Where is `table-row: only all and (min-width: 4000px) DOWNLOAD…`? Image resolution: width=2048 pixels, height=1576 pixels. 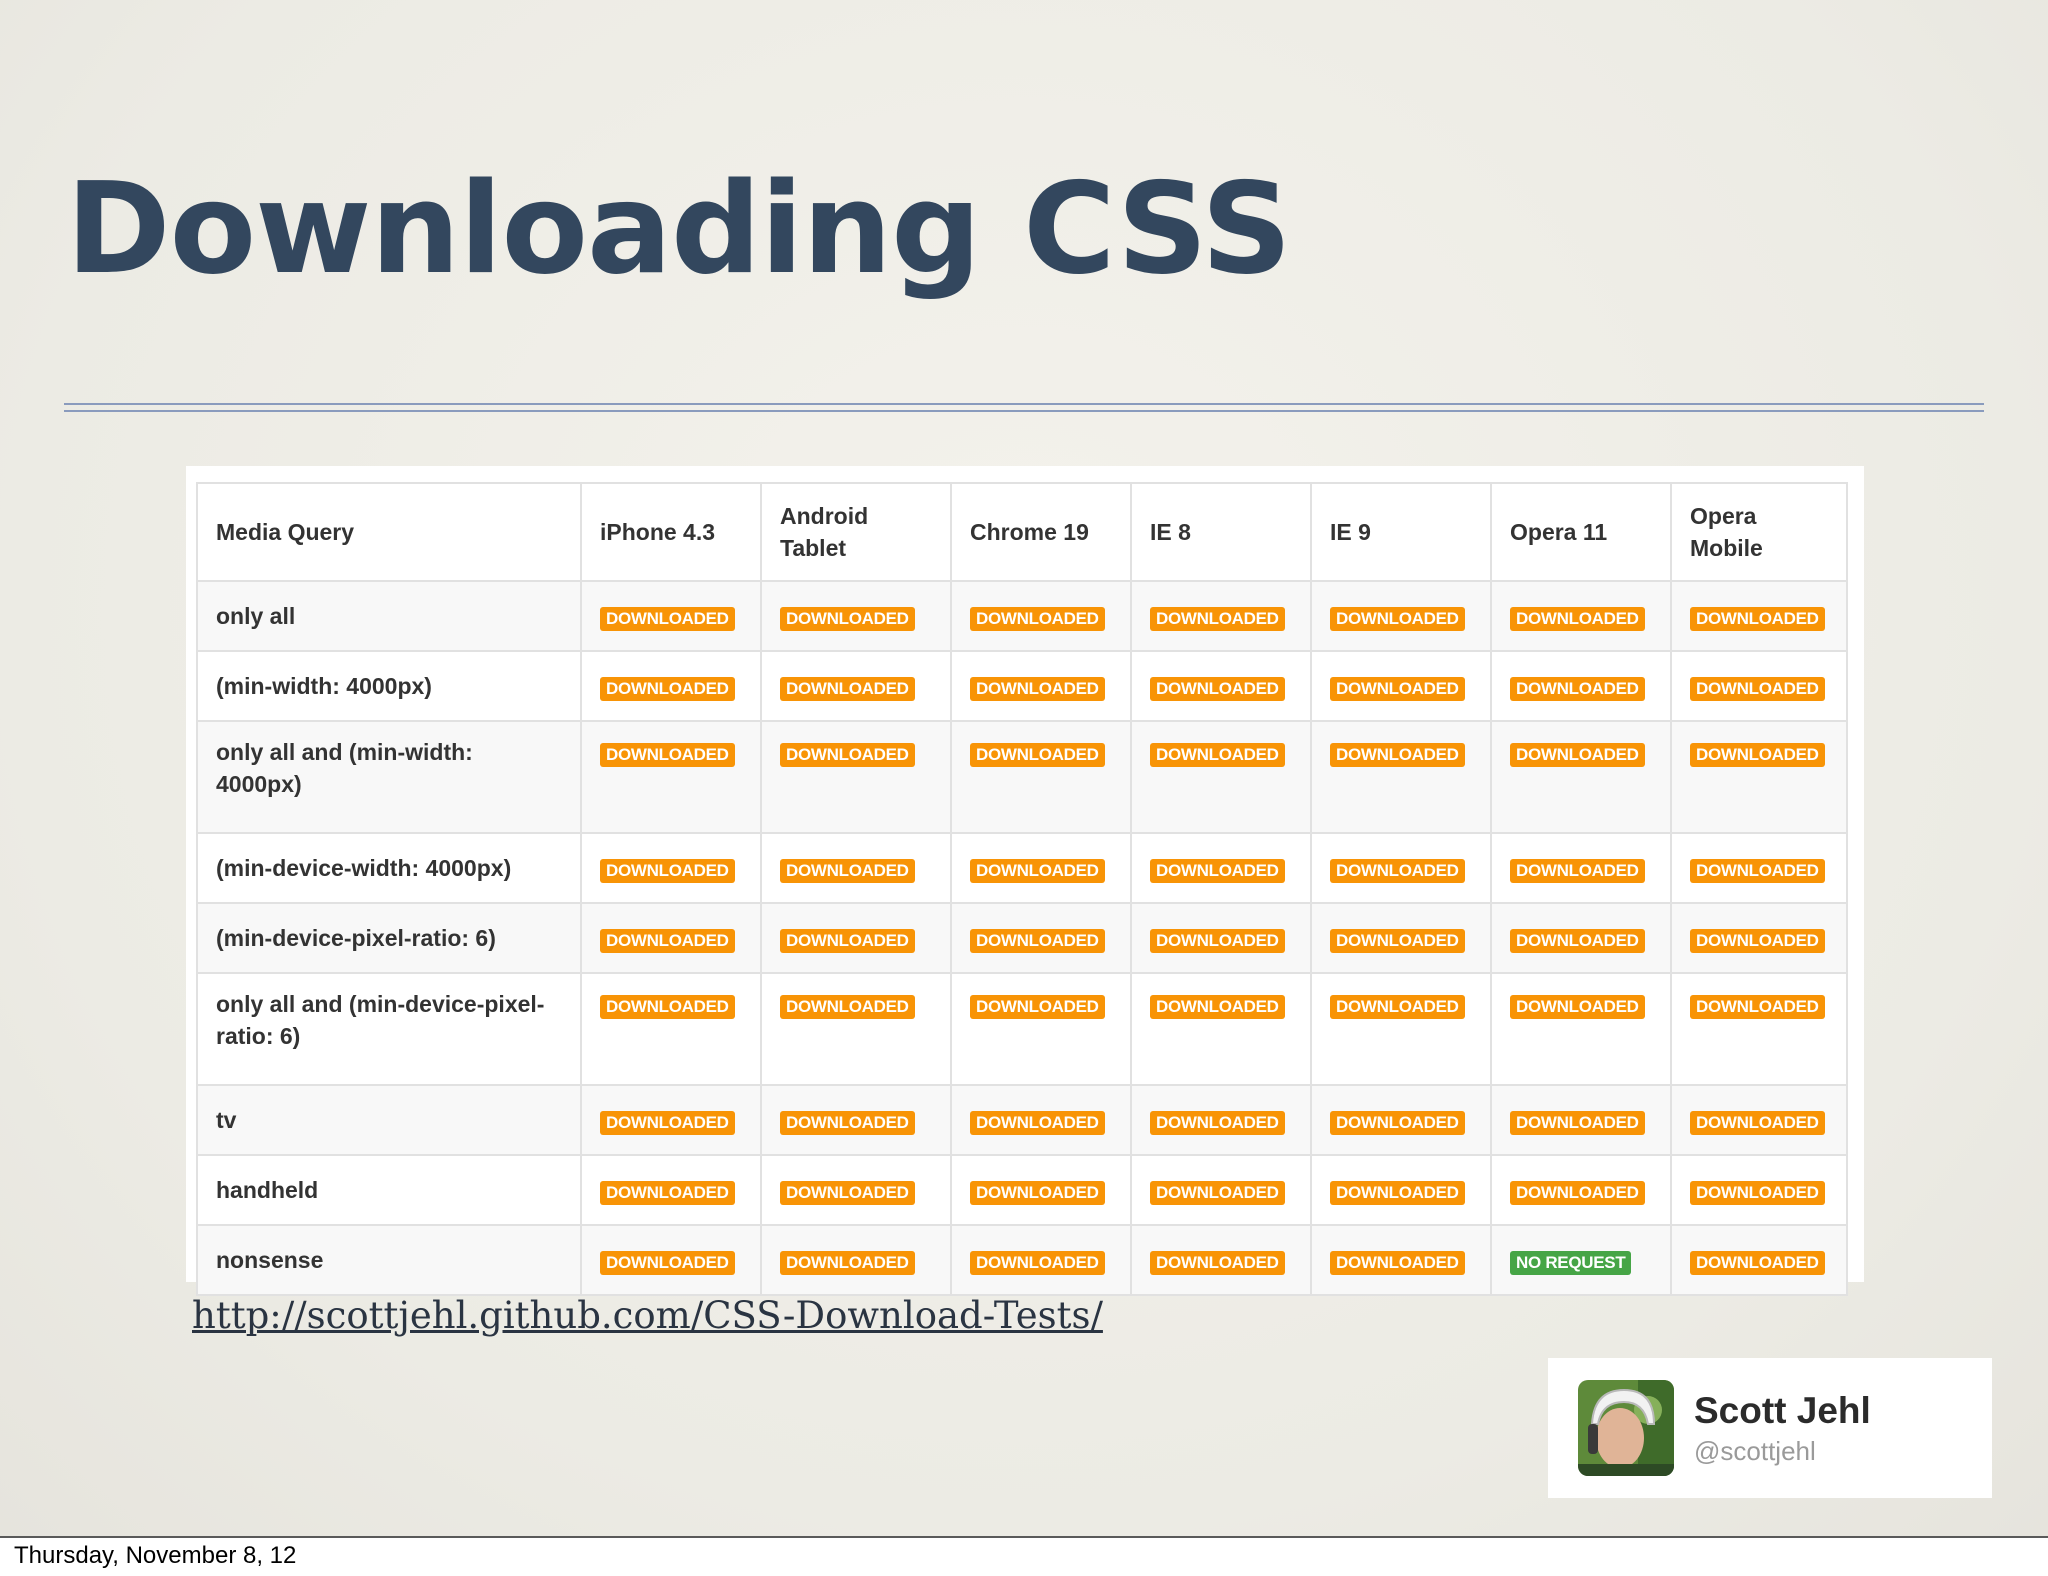
table-row: only all and (min-width: 4000px) DOWNLOAD… is located at coordinates (1022, 777).